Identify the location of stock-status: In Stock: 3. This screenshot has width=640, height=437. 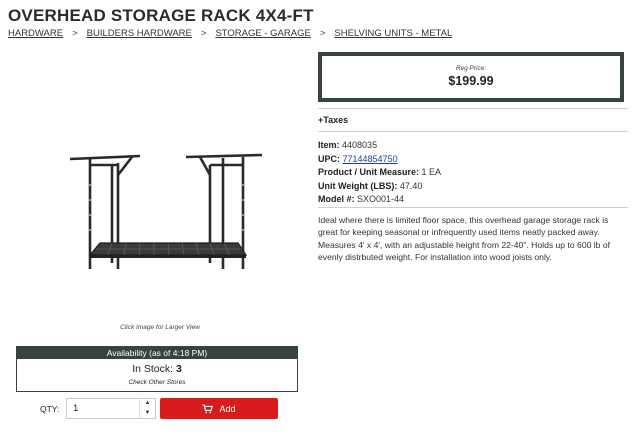
(157, 369).